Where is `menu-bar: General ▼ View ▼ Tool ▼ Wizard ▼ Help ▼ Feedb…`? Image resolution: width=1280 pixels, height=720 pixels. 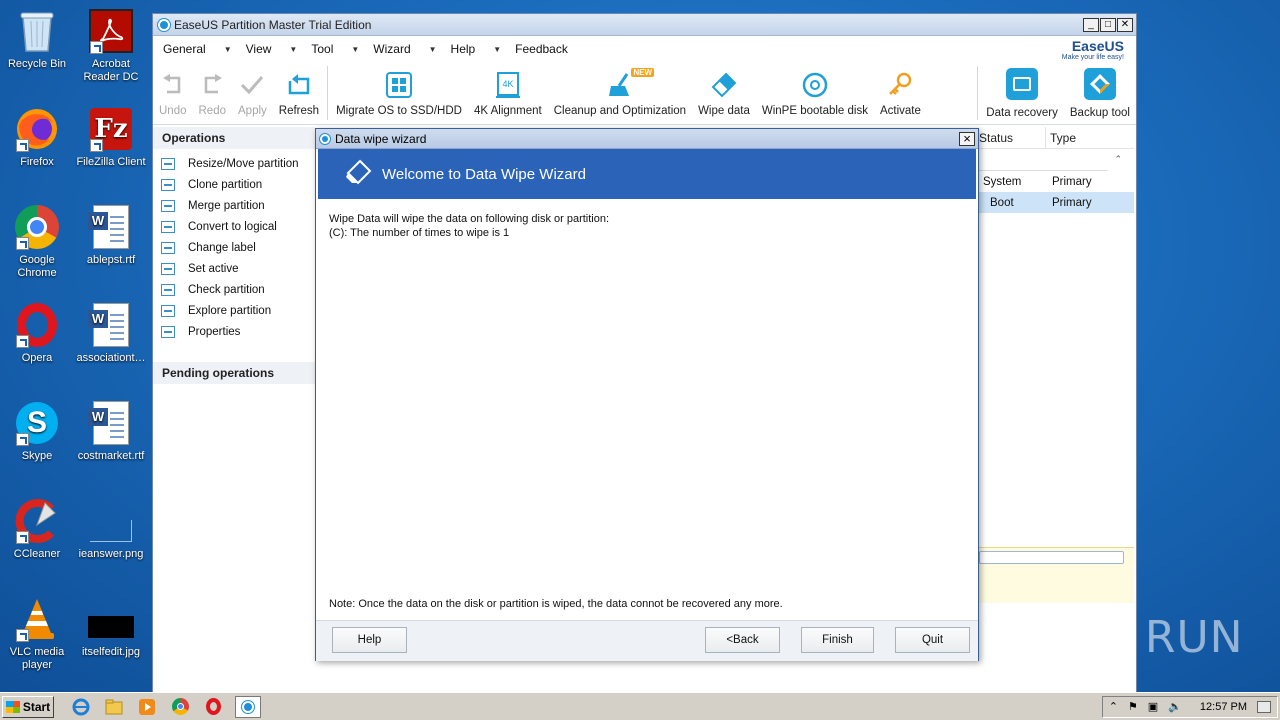
menu-bar: General ▼ View ▼ Tool ▼ Wizard ▼ Help ▼ Feedb… is located at coordinates (644, 49).